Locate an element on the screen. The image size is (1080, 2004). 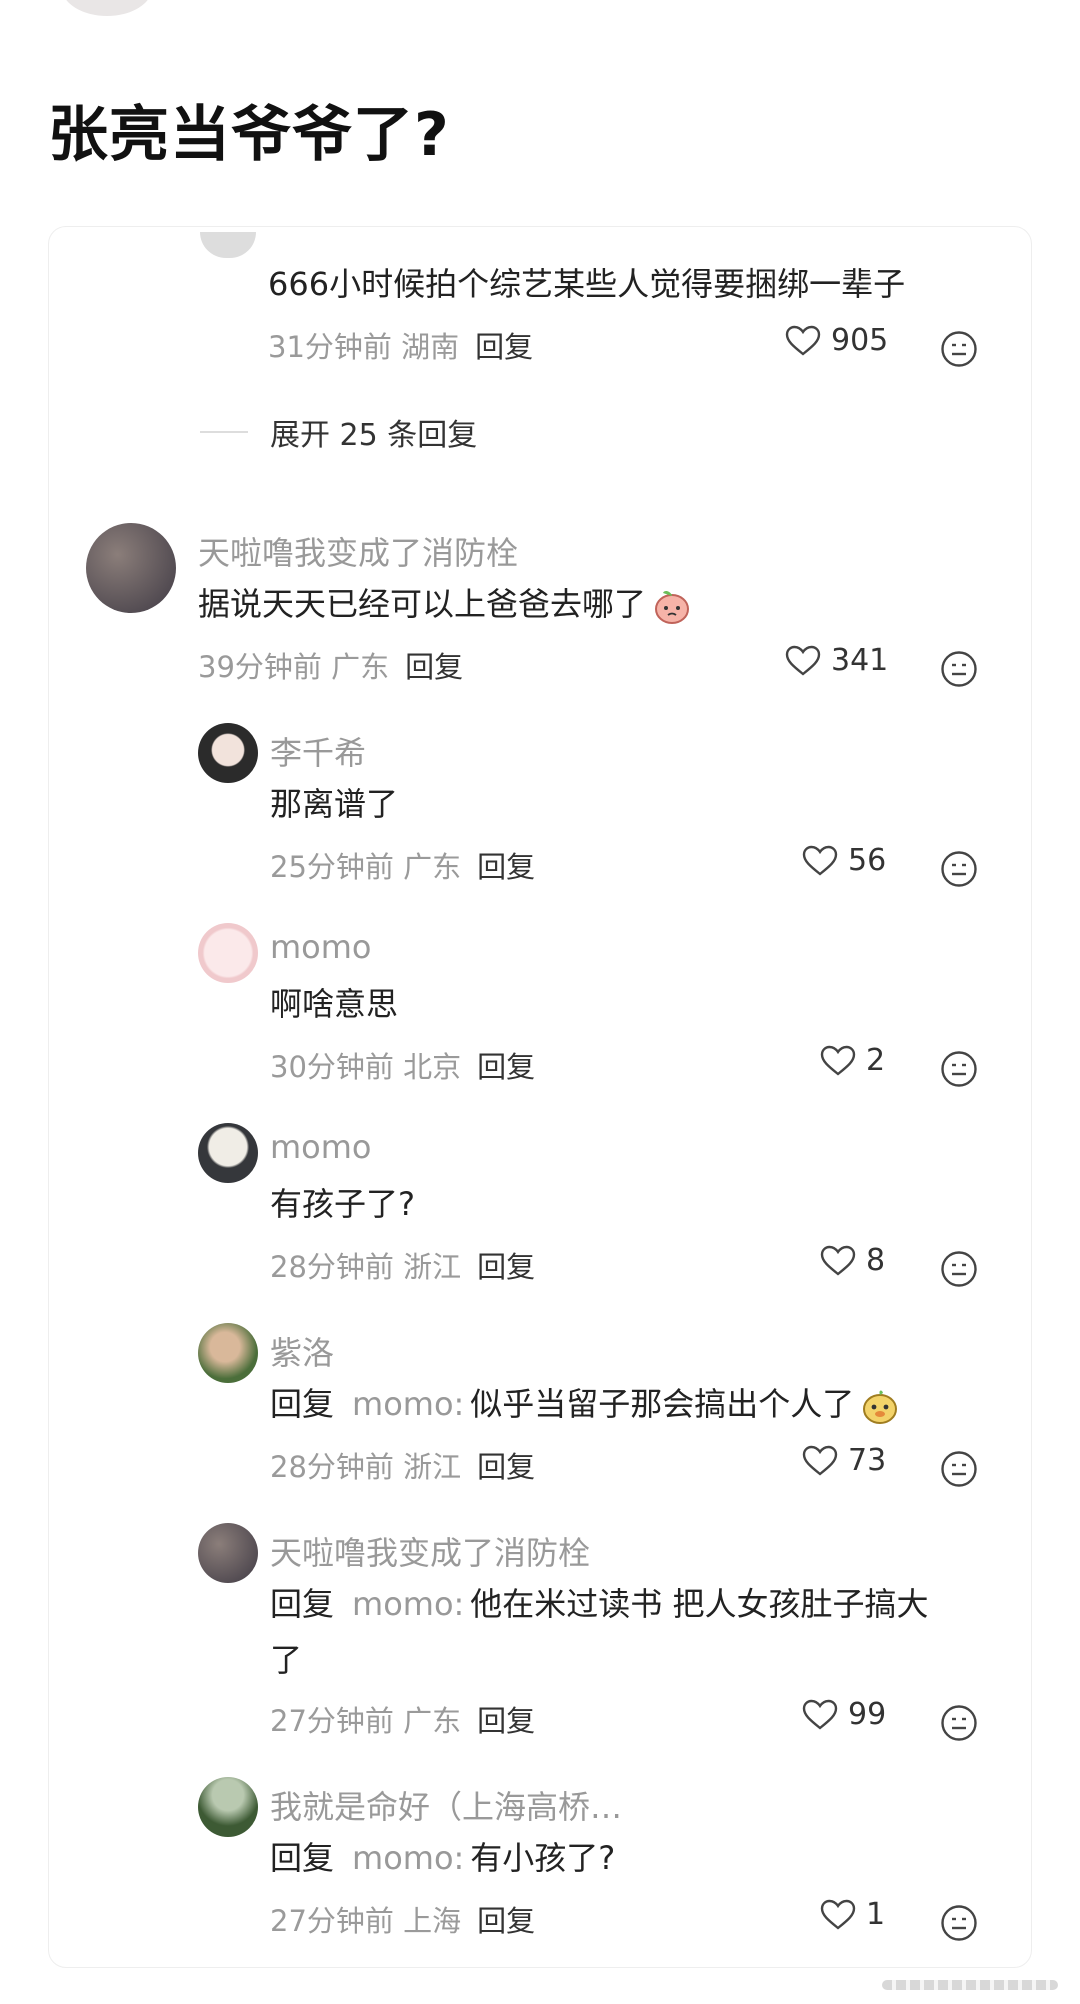
comment-text: 666小时候拍个综艺某些人觉得要捆绑一辈子 is located at coordinates (587, 284).